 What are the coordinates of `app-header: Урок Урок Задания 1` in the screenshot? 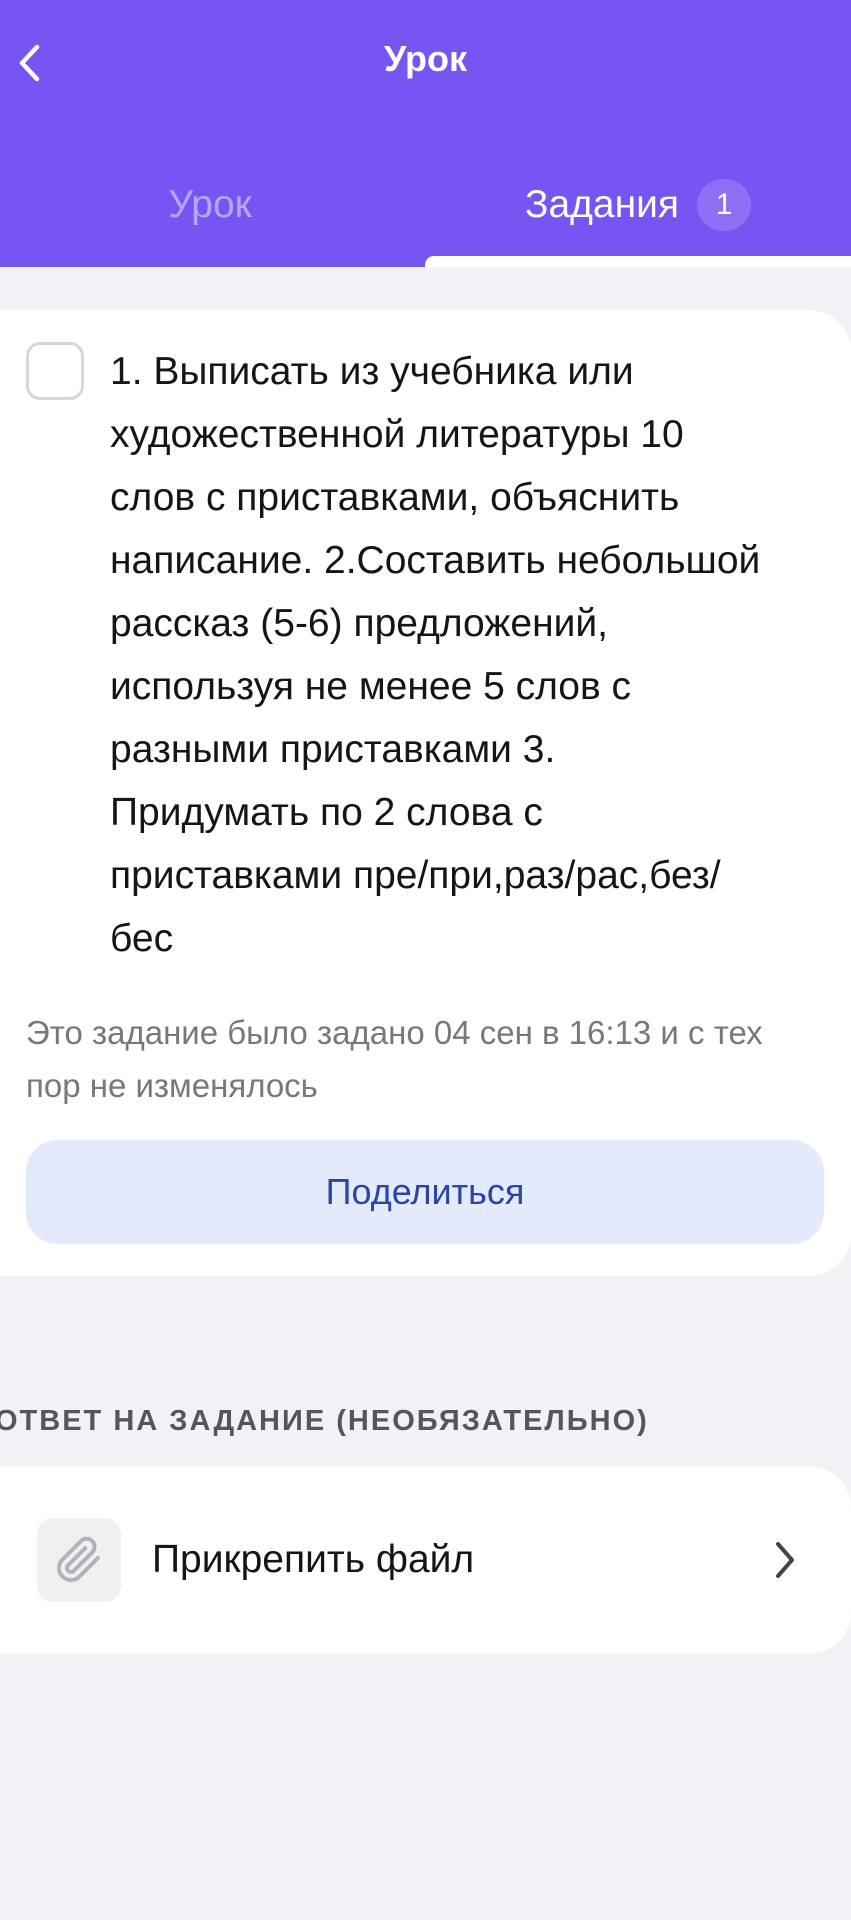 It's located at (425, 133).